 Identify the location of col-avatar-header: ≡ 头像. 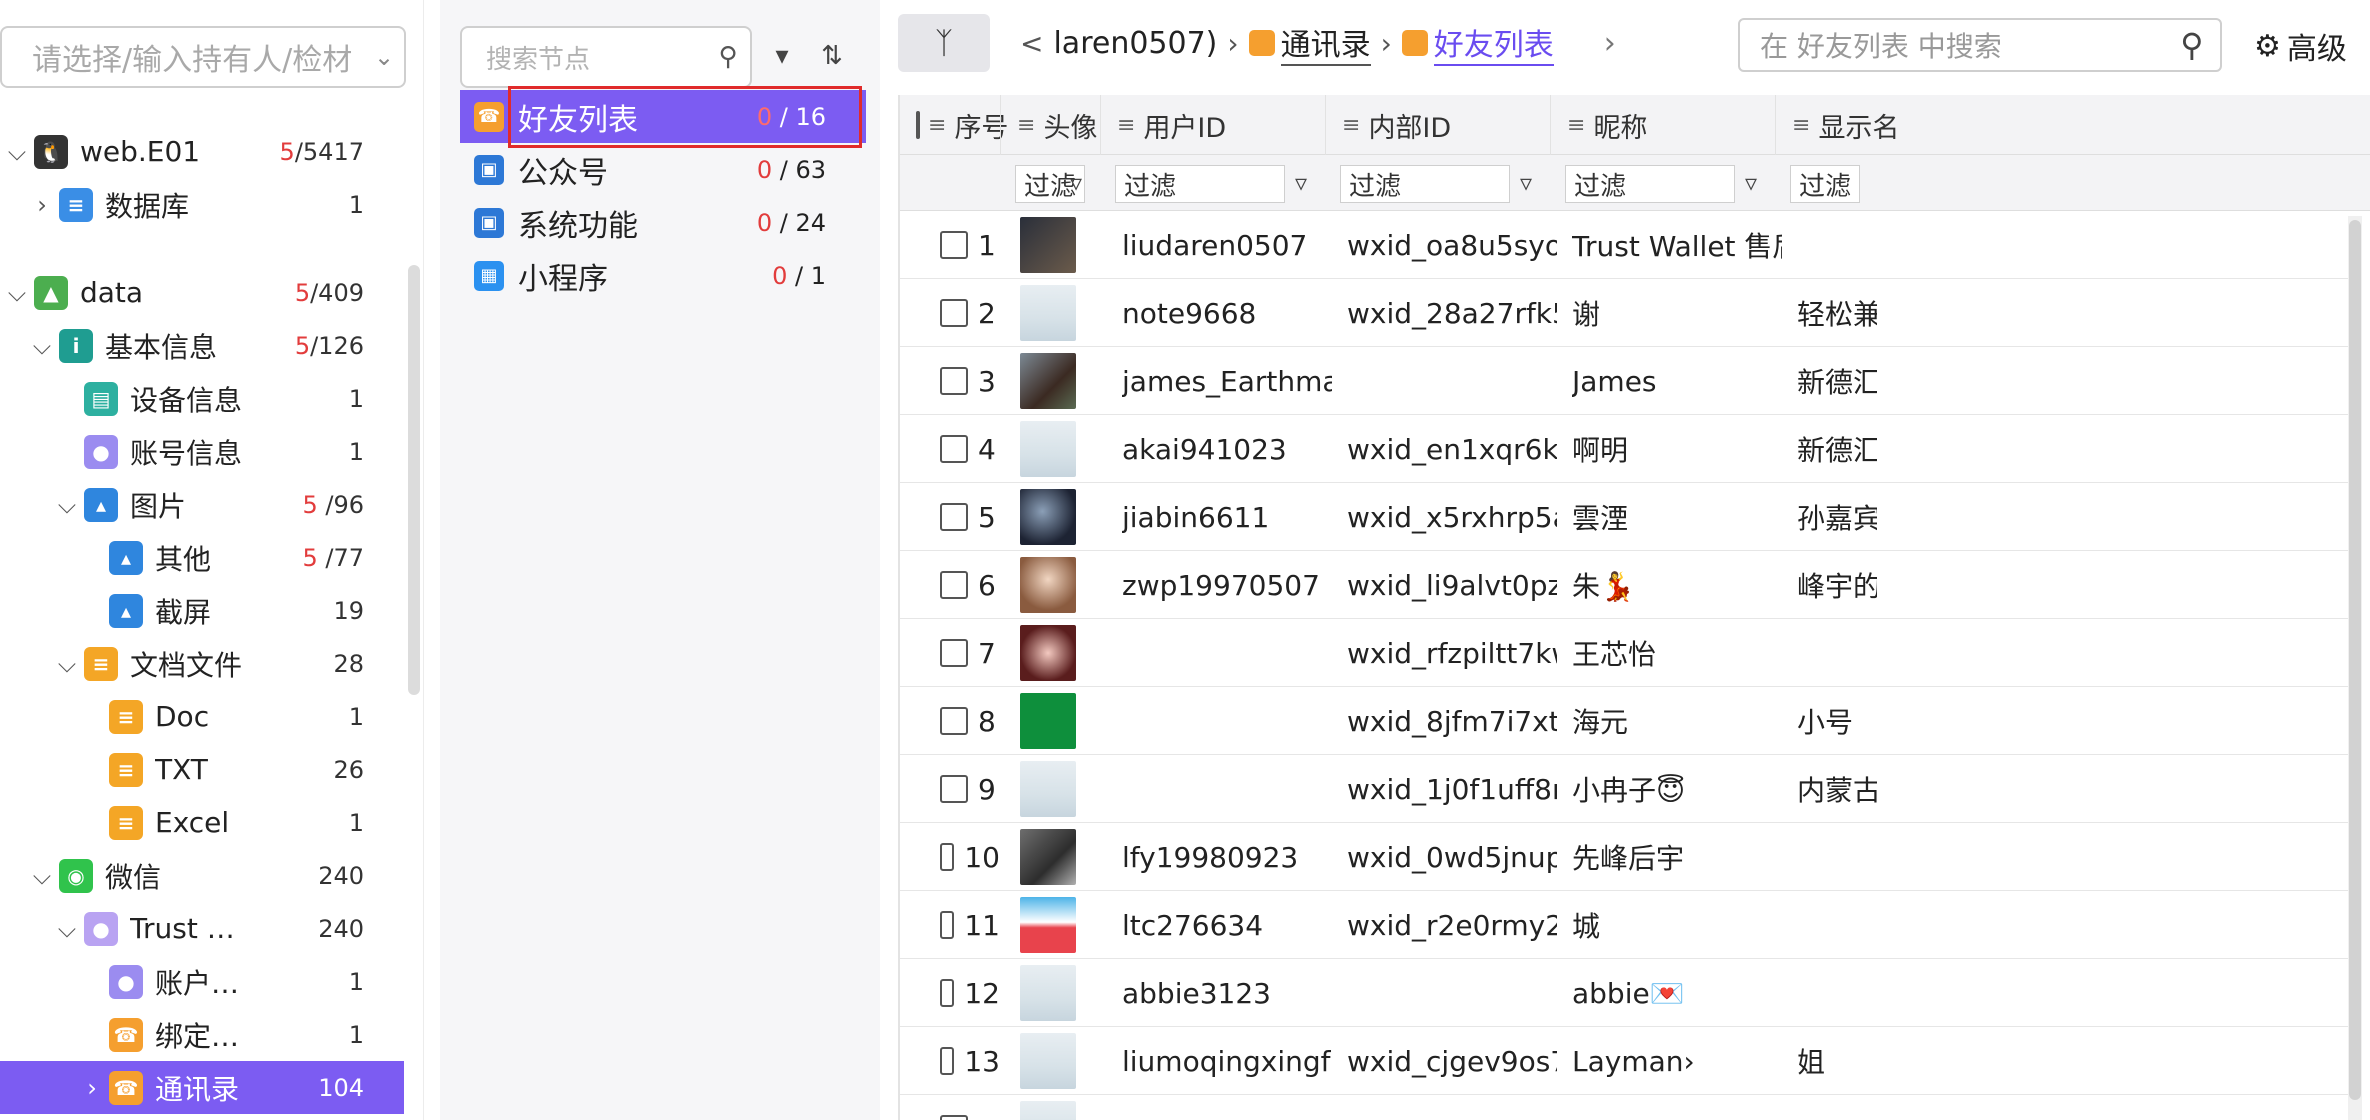
(1050, 125).